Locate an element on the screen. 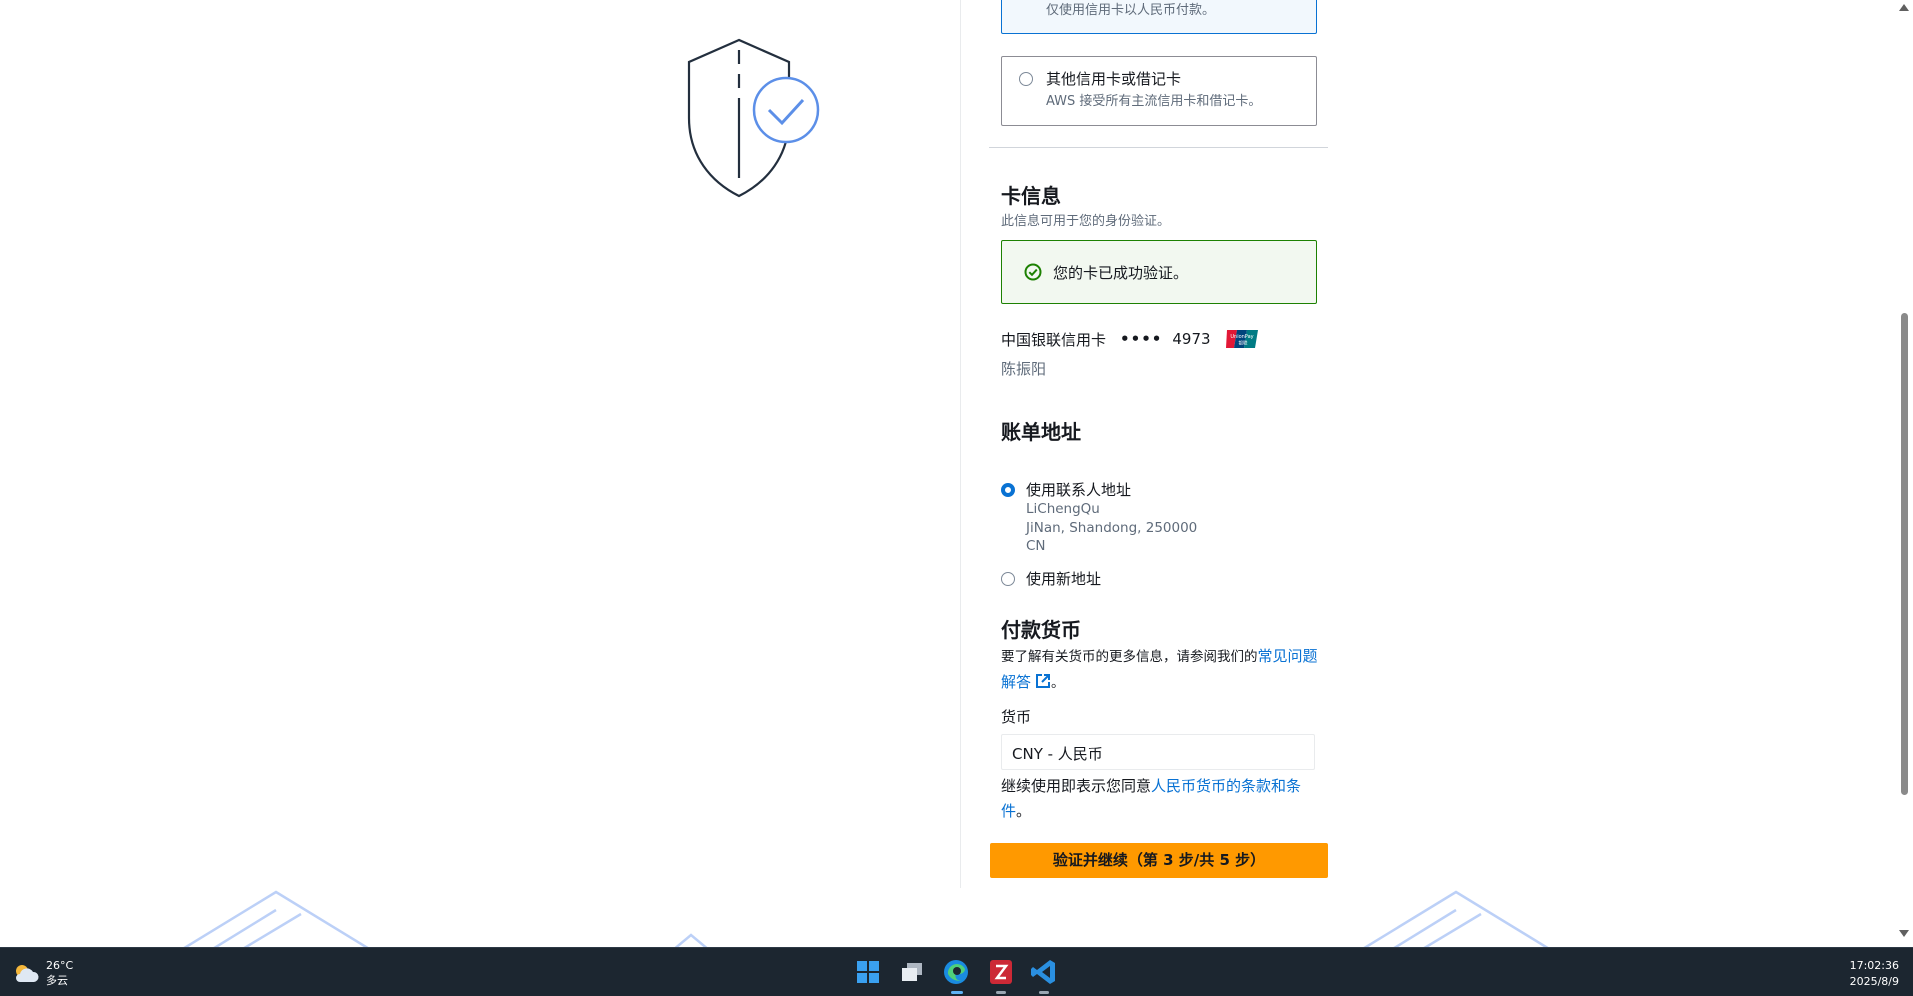 This screenshot has width=1913, height=996. external-link-icon is located at coordinates (1043, 681).